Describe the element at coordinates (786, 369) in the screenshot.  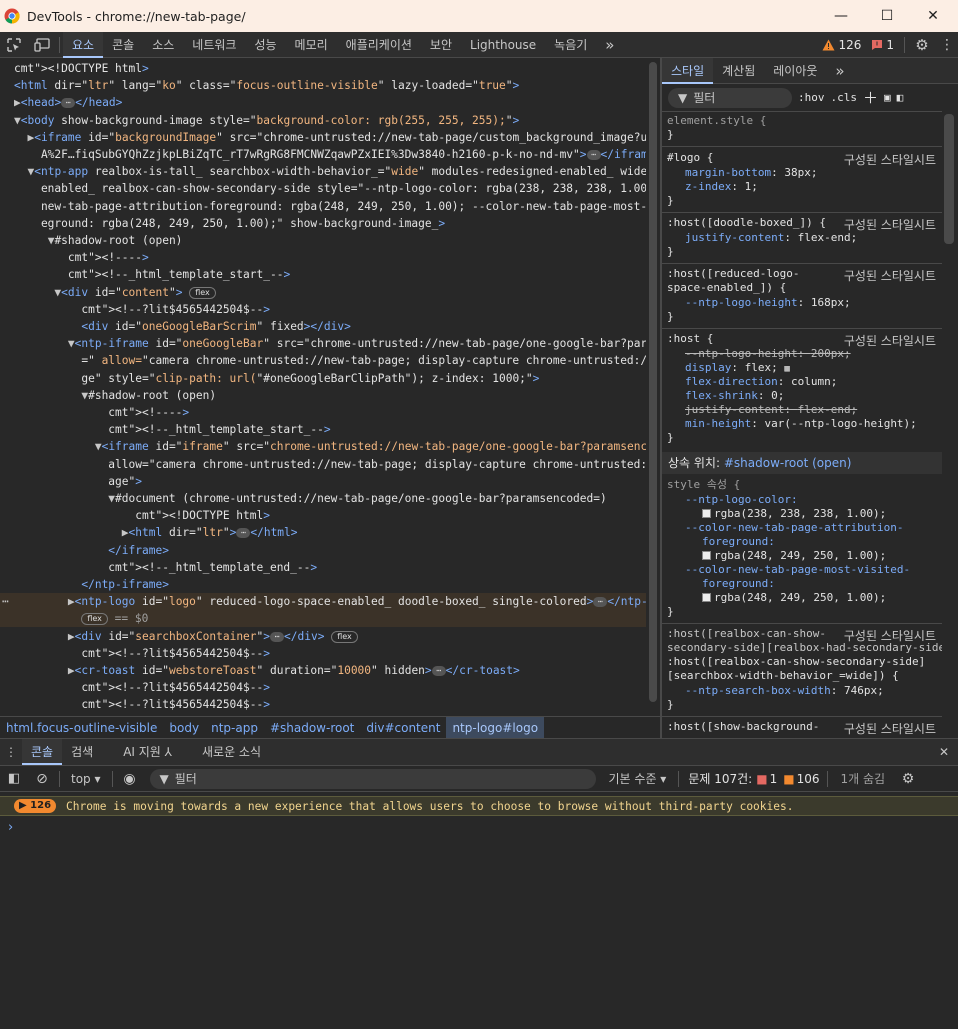
I see `flex-editor-icon: ▦` at that location.